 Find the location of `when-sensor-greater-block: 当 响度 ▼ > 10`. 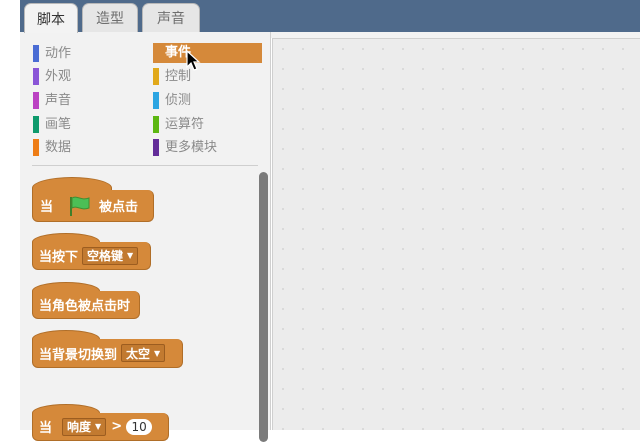

when-sensor-greater-block: 当 响度 ▼ > 10 is located at coordinates (100, 427).